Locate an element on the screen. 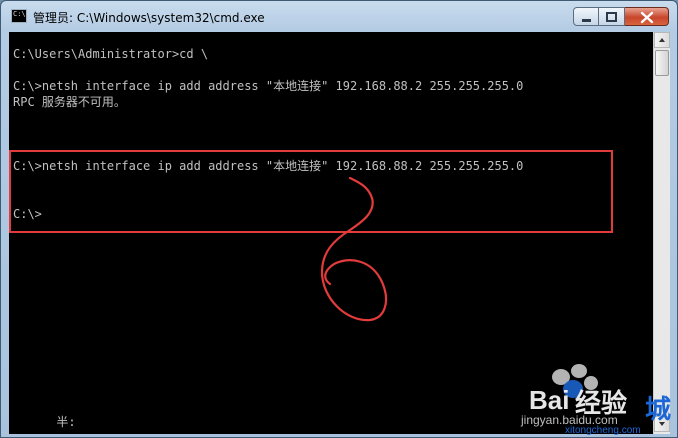 This screenshot has height=438, width=678. close-icon is located at coordinates (647, 17).